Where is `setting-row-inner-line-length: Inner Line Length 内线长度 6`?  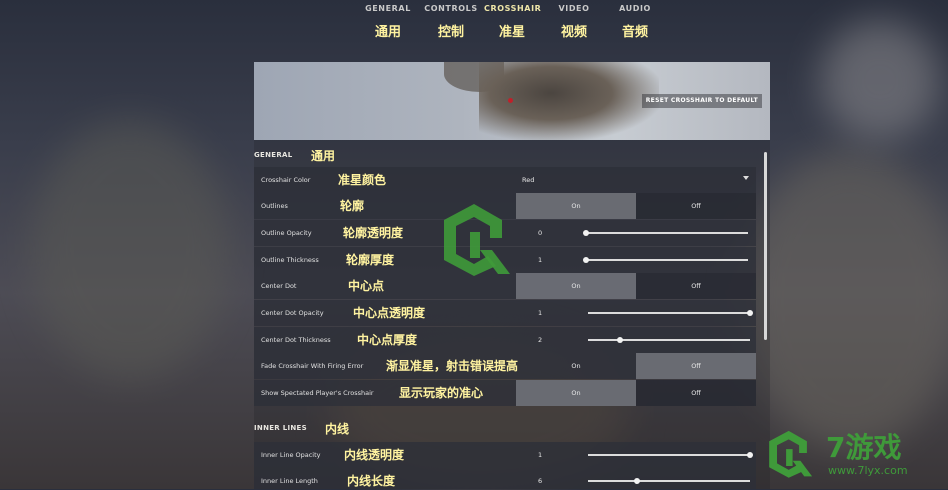 setting-row-inner-line-length: Inner Line Length 内线长度 6 is located at coordinates (505, 478).